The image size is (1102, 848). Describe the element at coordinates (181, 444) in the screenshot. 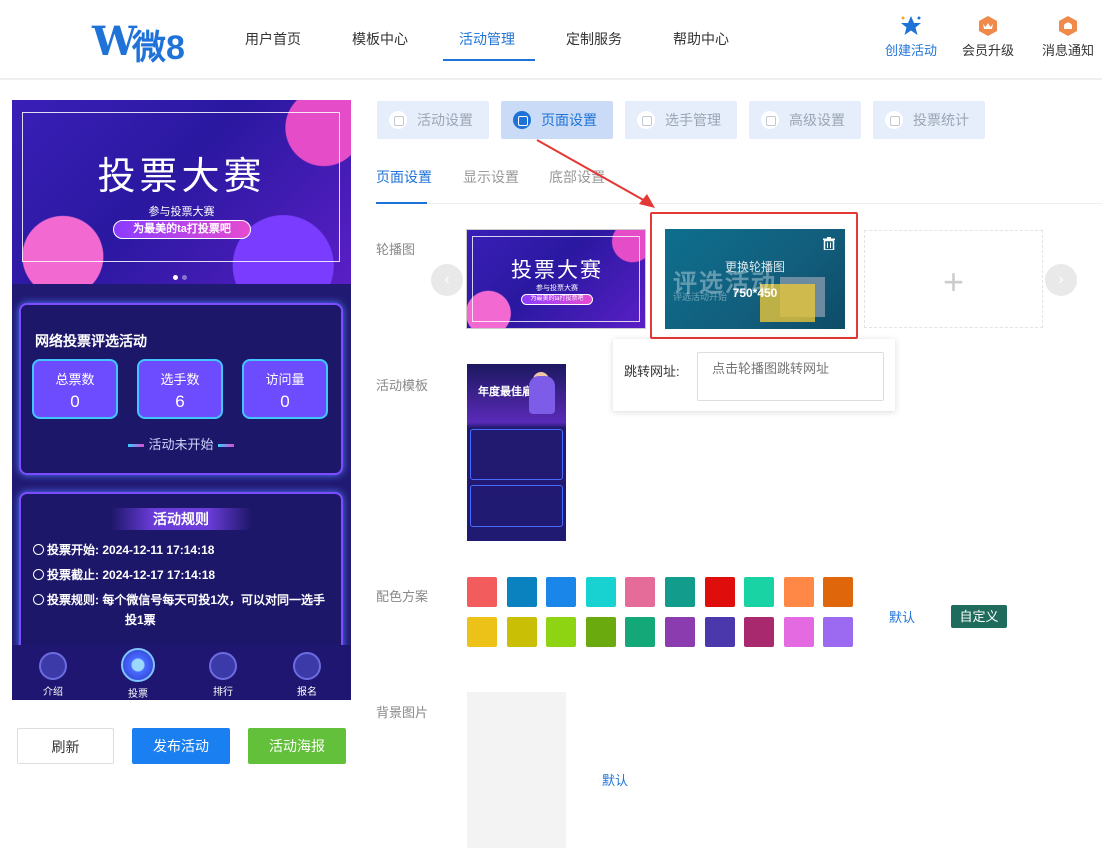

I see `activity-status-text: 活动未开始` at that location.